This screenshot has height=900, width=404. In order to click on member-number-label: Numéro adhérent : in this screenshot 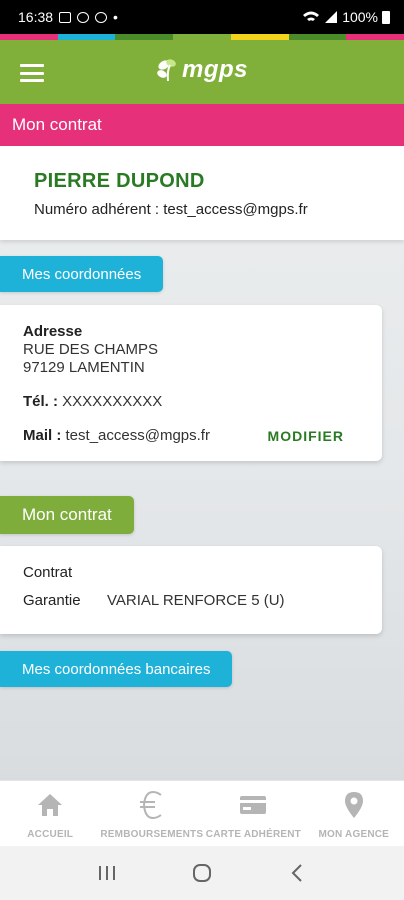, I will do `click(99, 209)`.